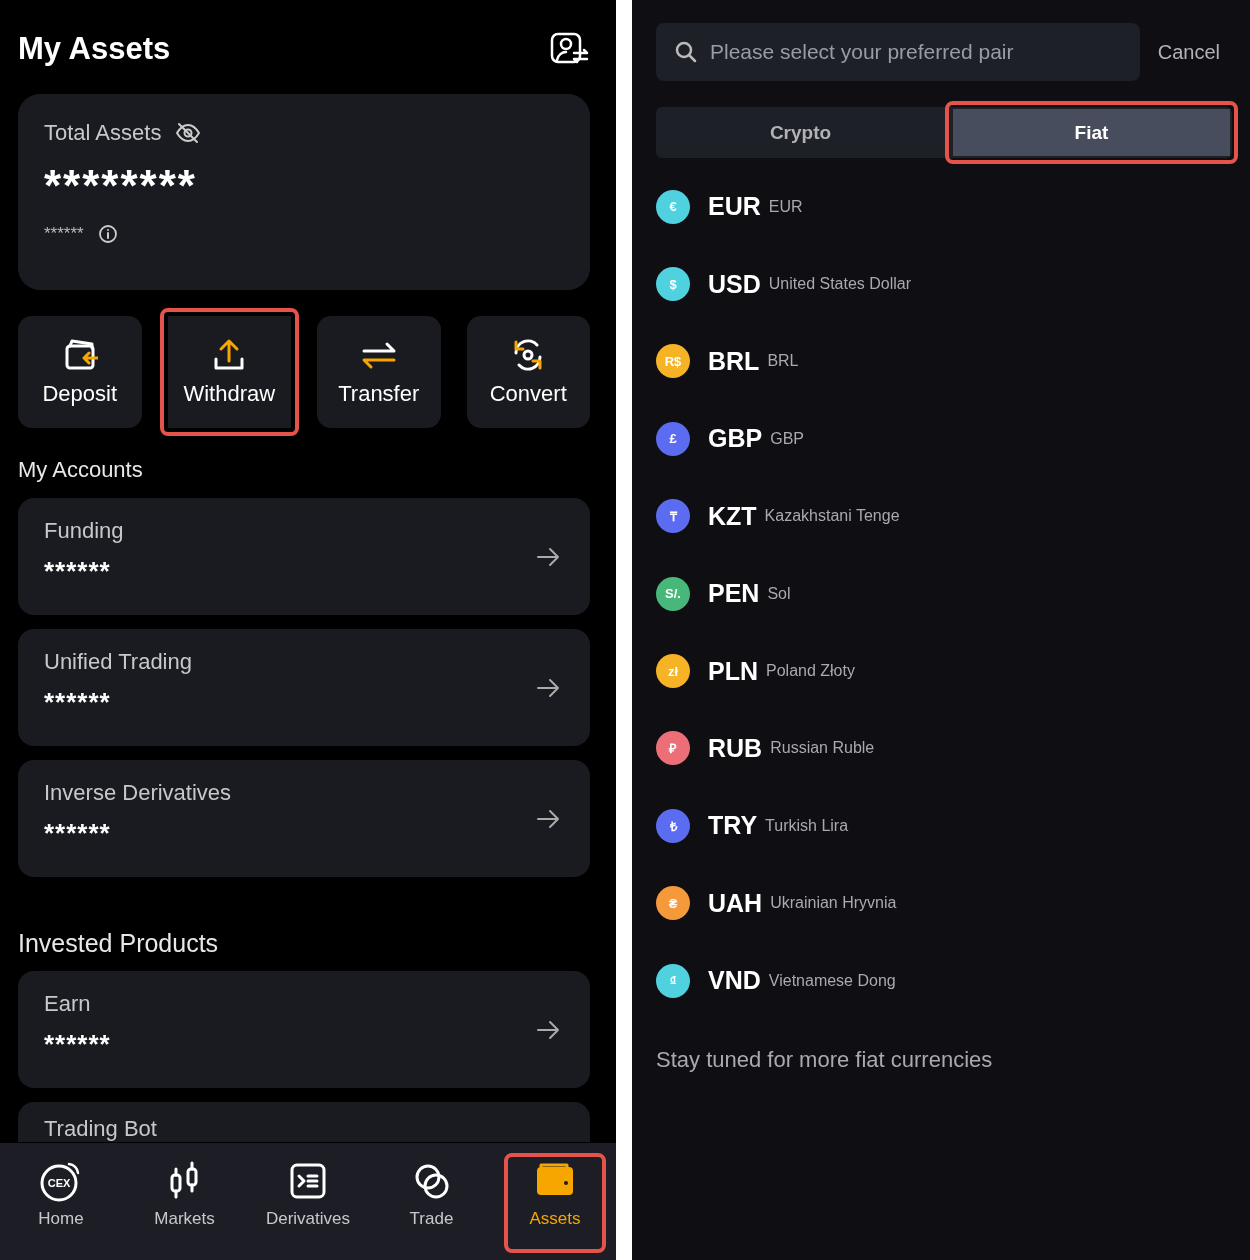 The width and height of the screenshot is (1250, 1260). What do you see at coordinates (673, 361) in the screenshot?
I see `currency-badge: R$` at bounding box center [673, 361].